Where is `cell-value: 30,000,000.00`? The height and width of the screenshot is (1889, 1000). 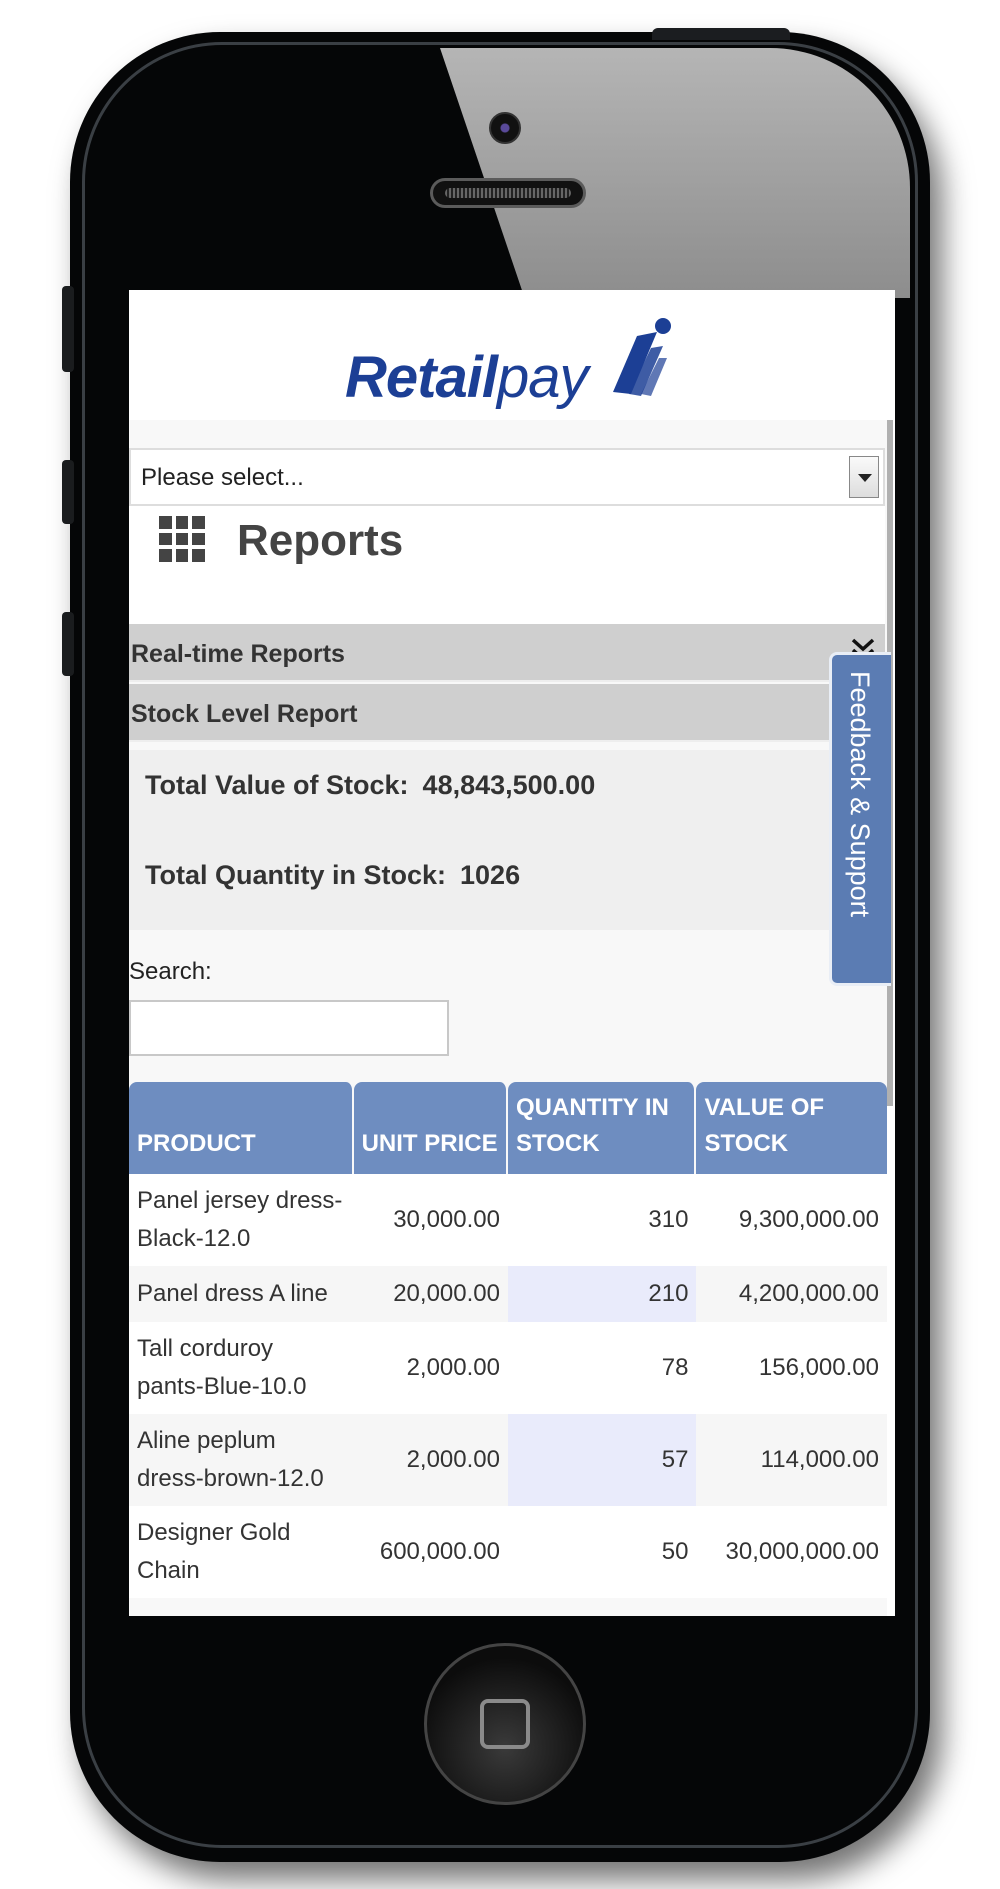
cell-value: 30,000,000.00 is located at coordinates (791, 1552).